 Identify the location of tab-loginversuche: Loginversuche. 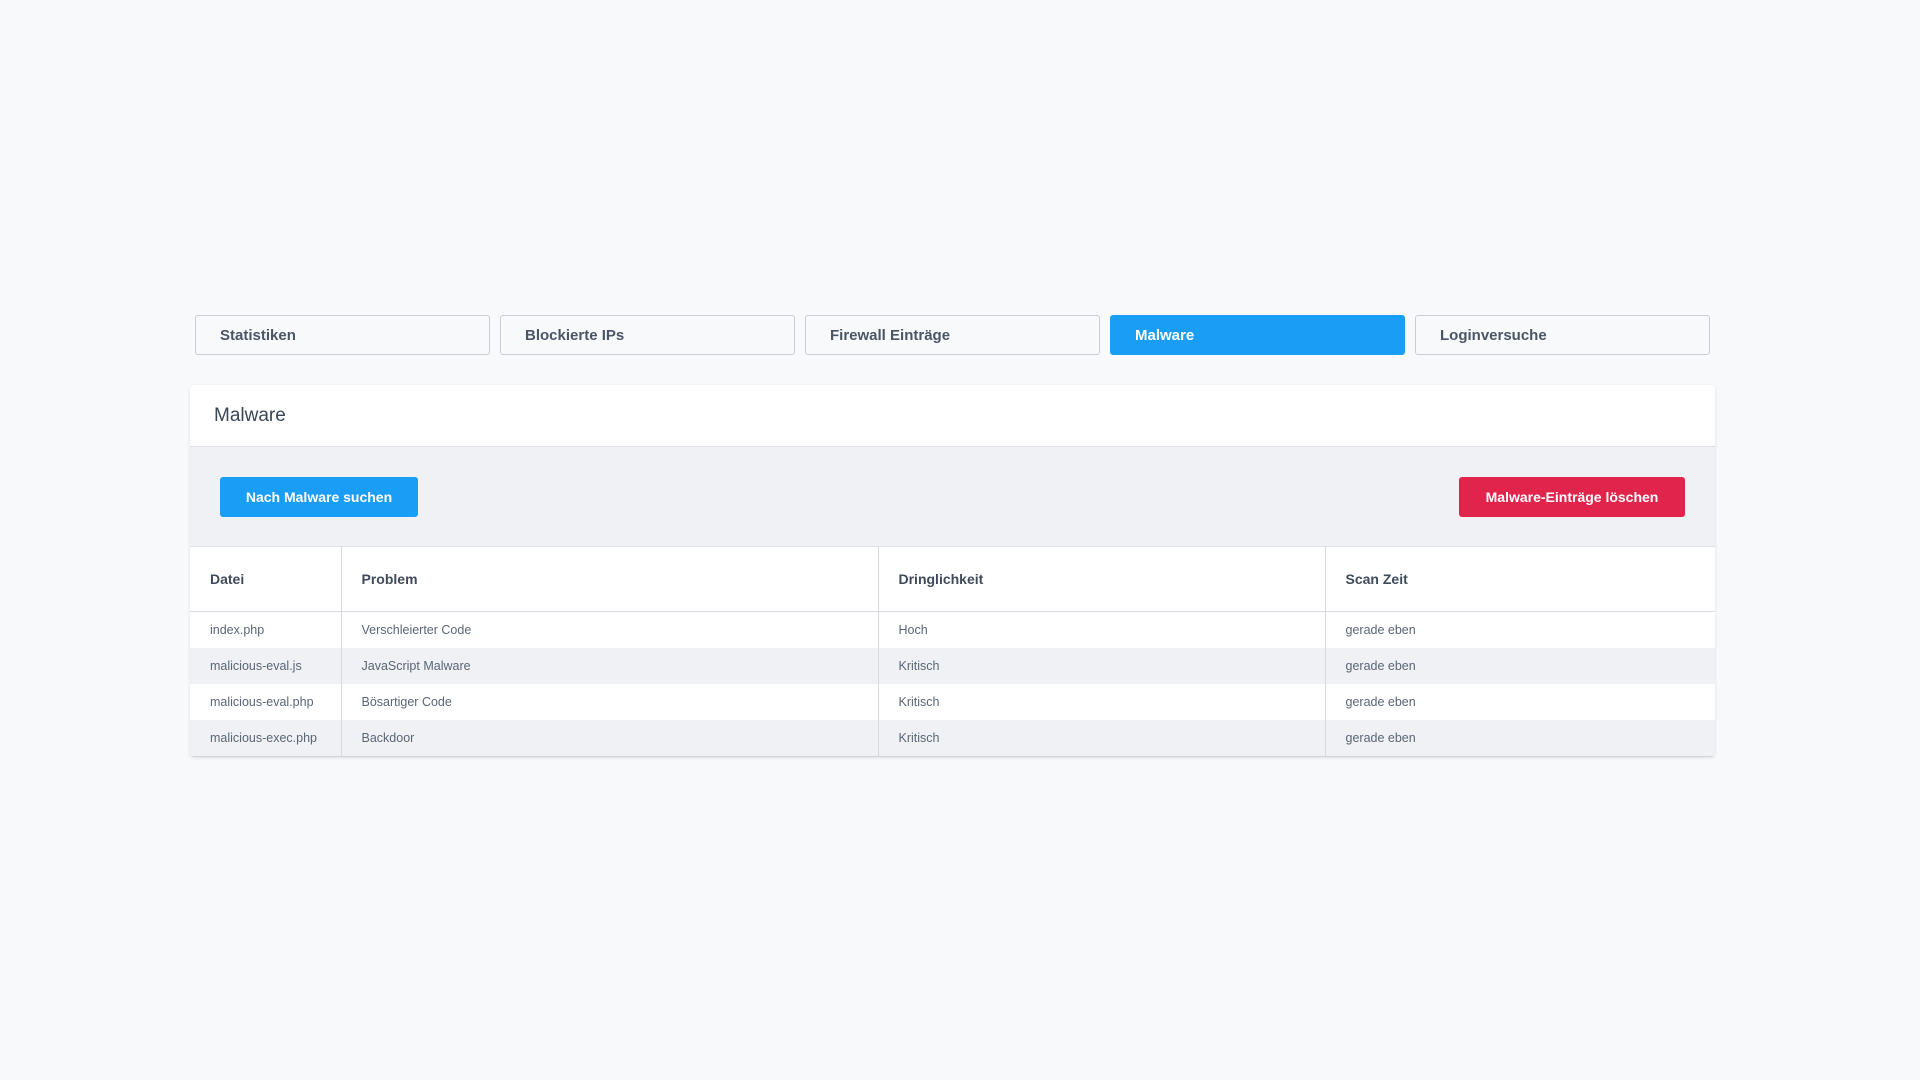
(1562, 335).